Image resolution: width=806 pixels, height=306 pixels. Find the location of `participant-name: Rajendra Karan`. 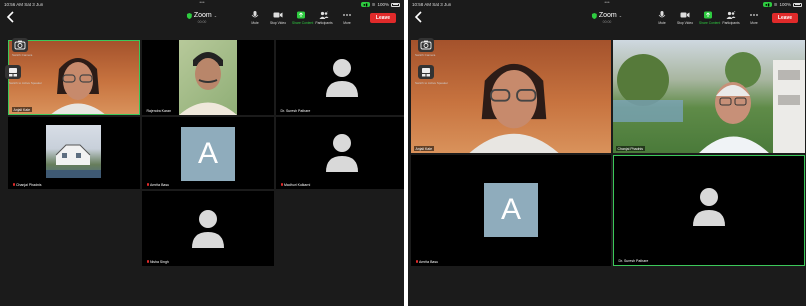

participant-name: Rajendra Karan is located at coordinates (159, 110).